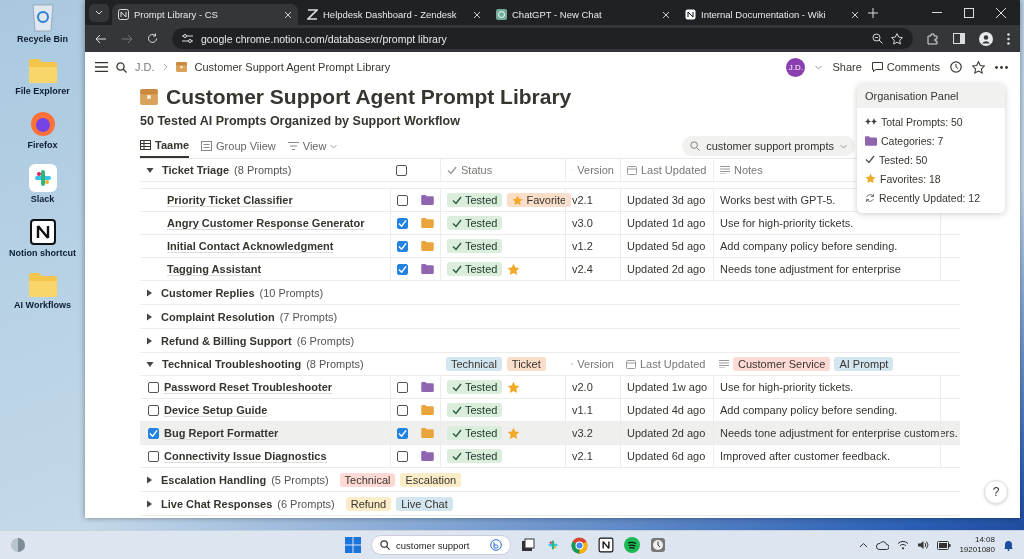 This screenshot has width=1024, height=559. I want to click on minimize-icon, so click(937, 12).